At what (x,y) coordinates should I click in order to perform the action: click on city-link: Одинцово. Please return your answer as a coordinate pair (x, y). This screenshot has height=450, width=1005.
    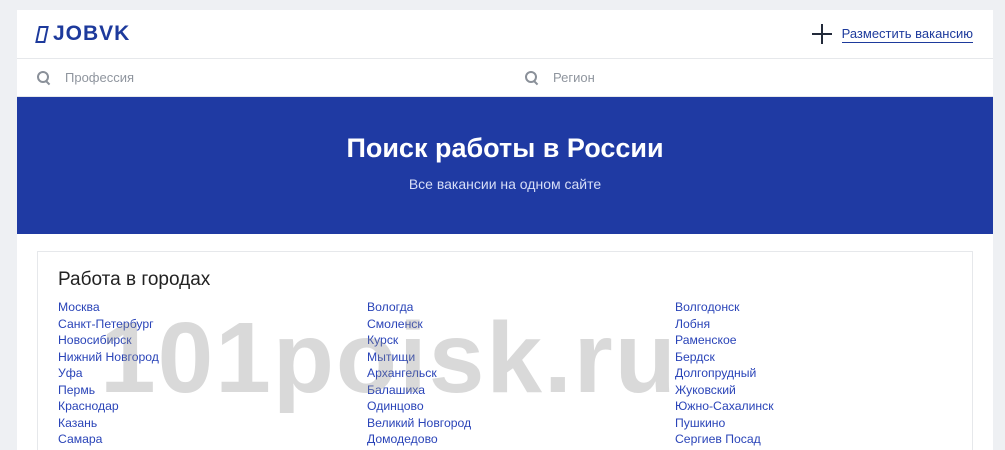
    Looking at the image, I should click on (419, 406).